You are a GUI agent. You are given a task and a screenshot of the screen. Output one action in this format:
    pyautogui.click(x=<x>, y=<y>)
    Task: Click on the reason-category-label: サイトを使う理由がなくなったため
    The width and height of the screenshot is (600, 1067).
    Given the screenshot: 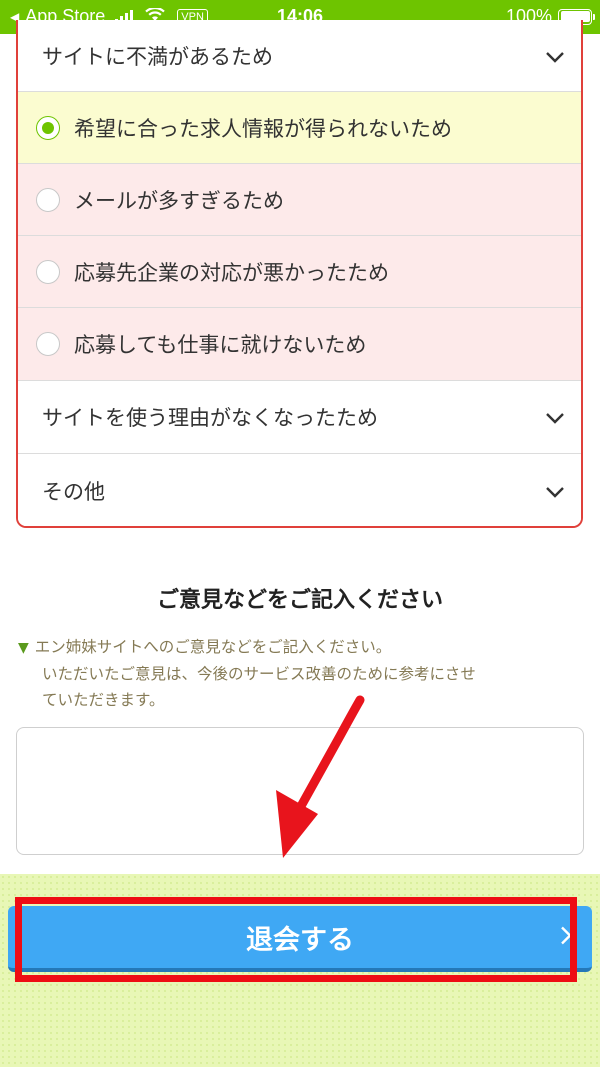 What is the action you would take?
    pyautogui.click(x=210, y=418)
    